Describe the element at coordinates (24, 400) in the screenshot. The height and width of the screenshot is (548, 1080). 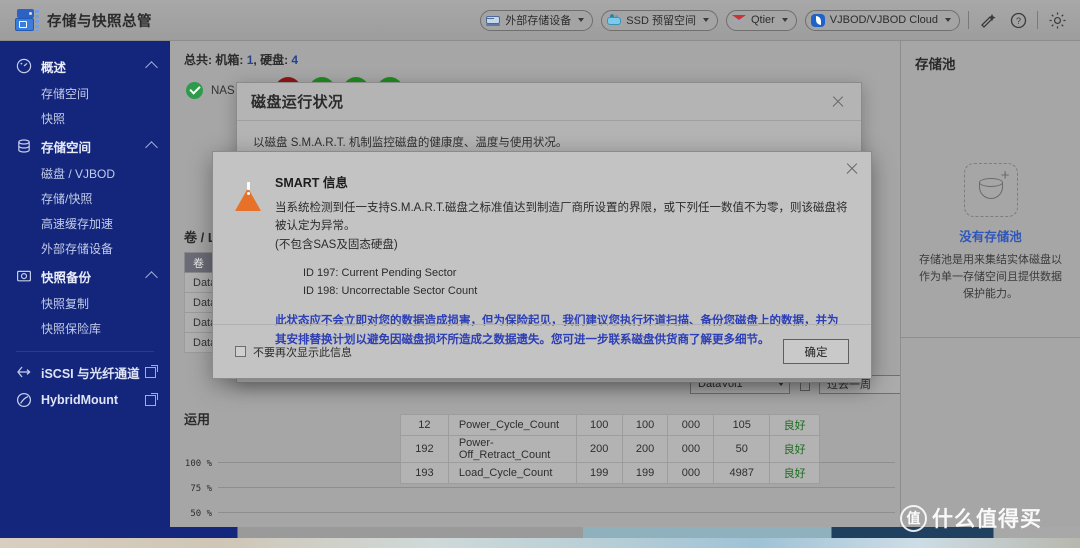
I see `hybridmount-icon` at that location.